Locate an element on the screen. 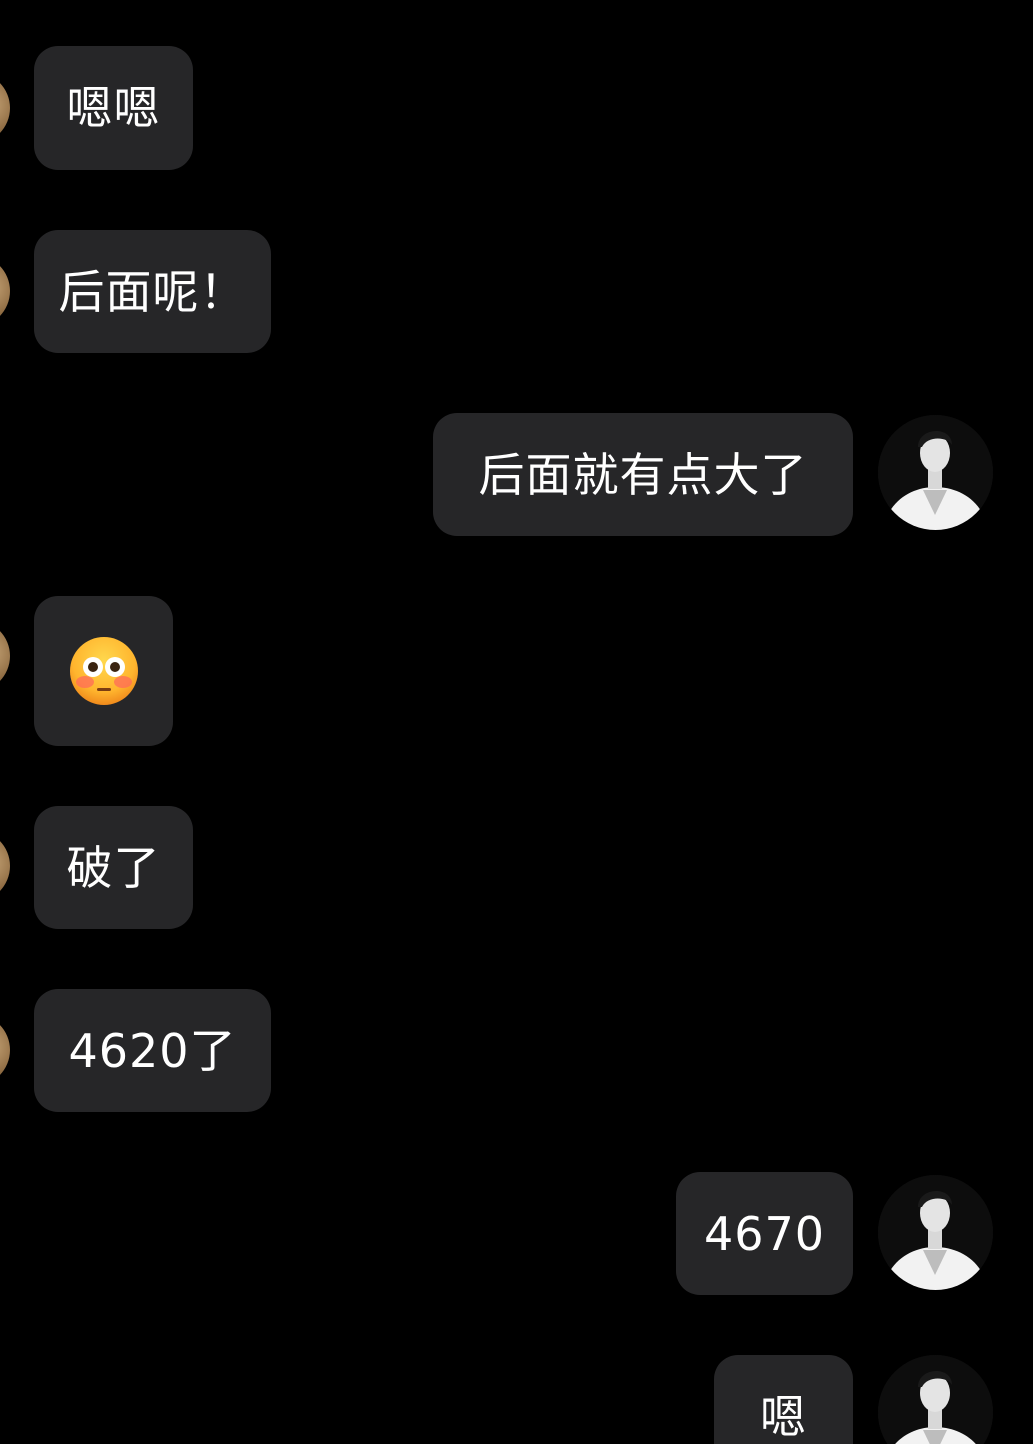 The width and height of the screenshot is (1033, 1444). message-bubble-received: 后面呢！ is located at coordinates (152, 291).